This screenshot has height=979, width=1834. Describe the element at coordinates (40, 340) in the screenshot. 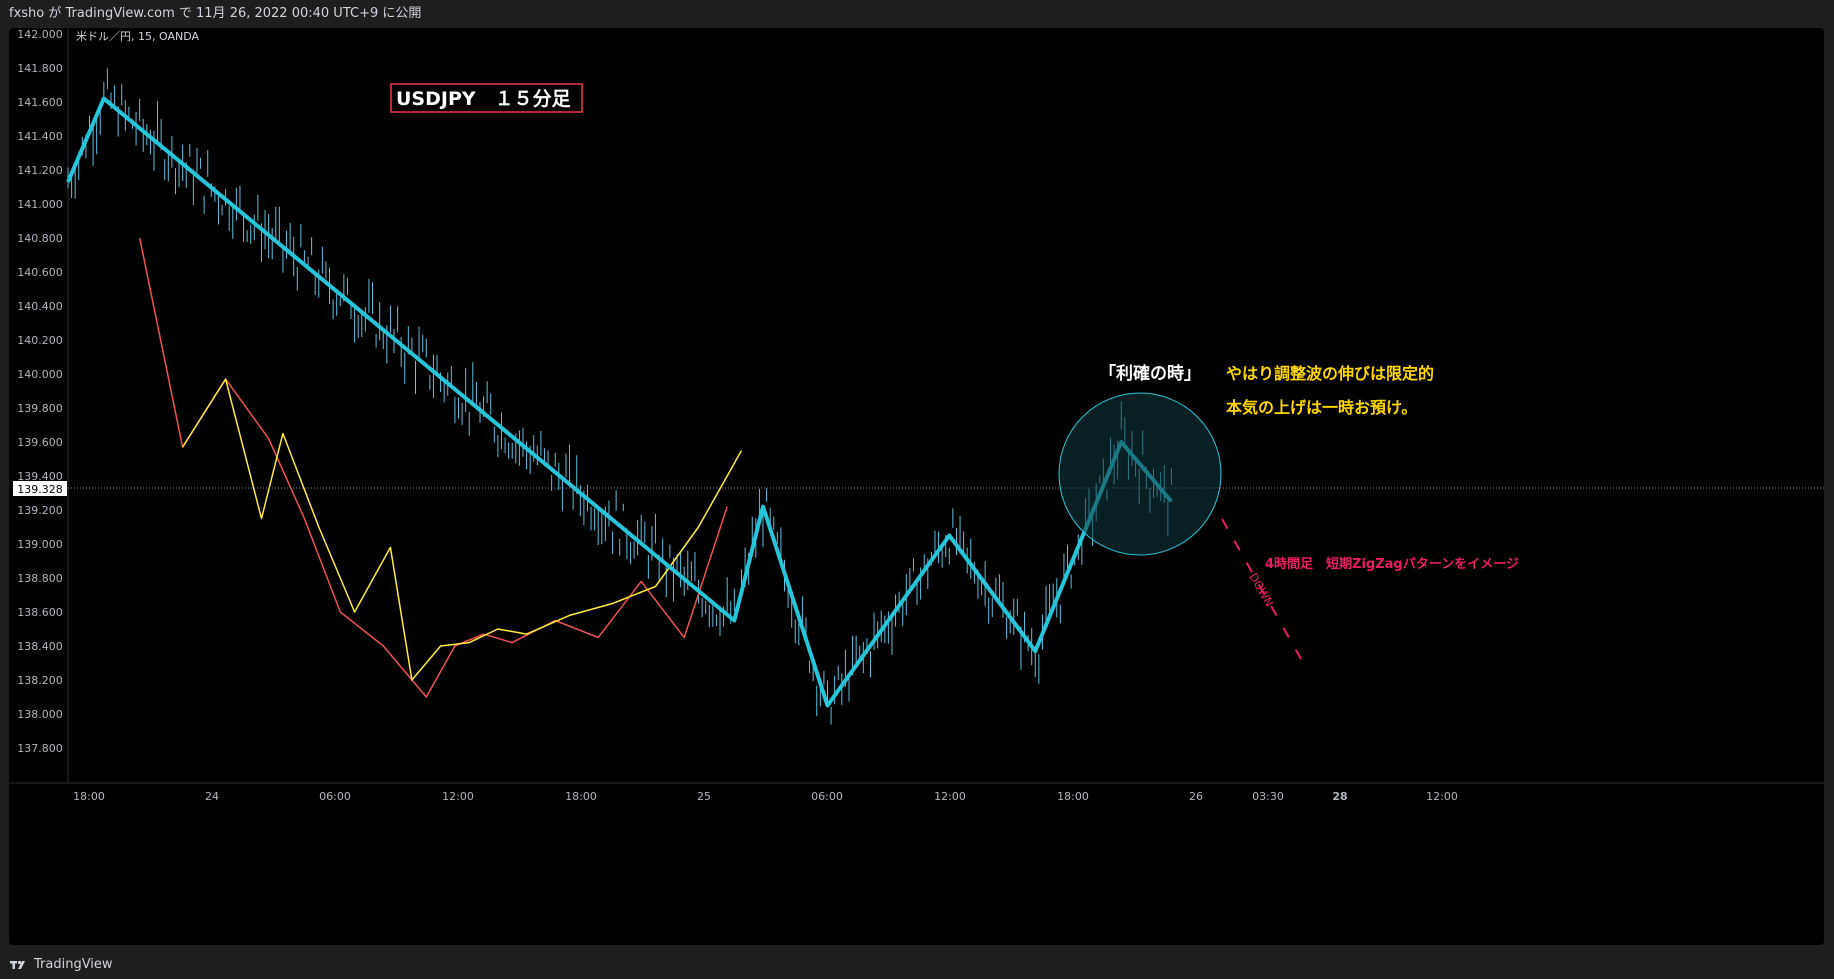

I see `price-tick-label: 140.200` at that location.